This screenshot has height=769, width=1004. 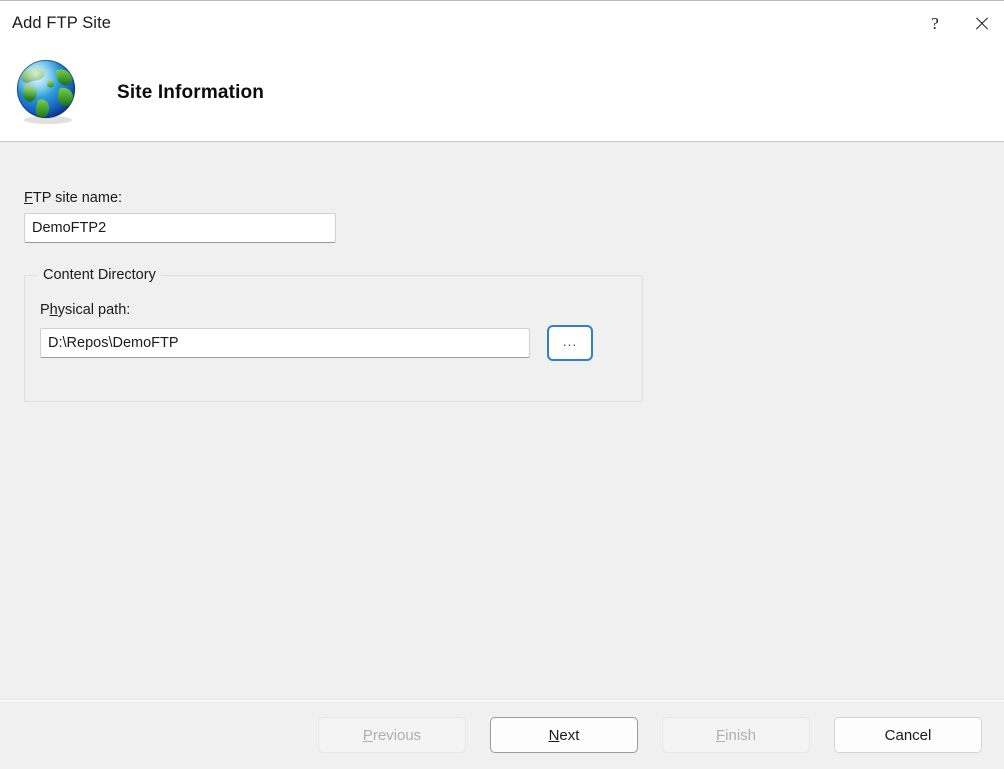 What do you see at coordinates (397, 735) in the screenshot?
I see `previous-button-label: revious` at bounding box center [397, 735].